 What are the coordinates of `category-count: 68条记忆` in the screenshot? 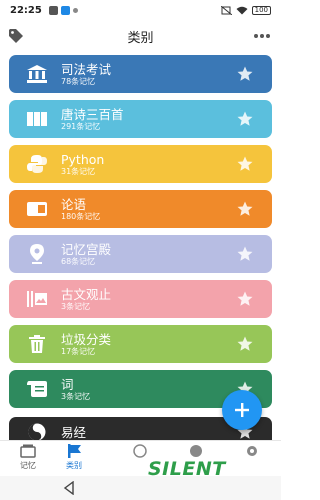 It's located at (78, 261).